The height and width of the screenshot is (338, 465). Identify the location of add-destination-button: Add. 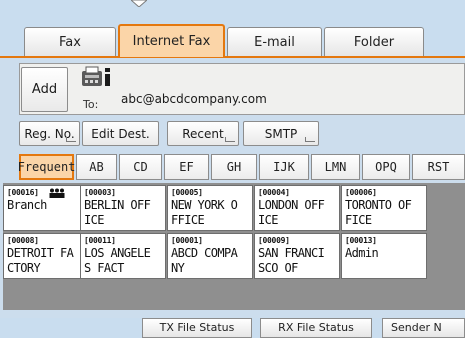
(44, 89).